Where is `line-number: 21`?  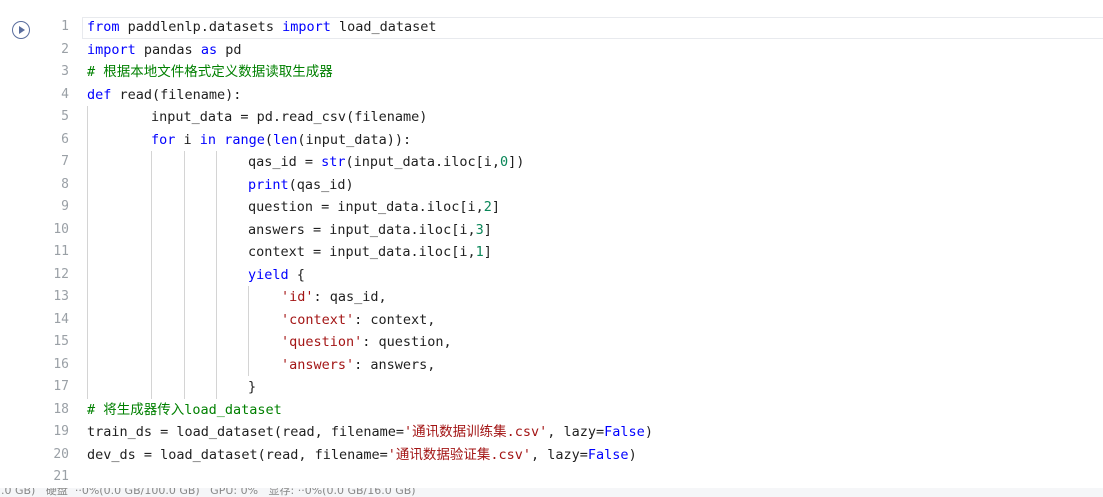
line-number: 21 is located at coordinates (61, 476).